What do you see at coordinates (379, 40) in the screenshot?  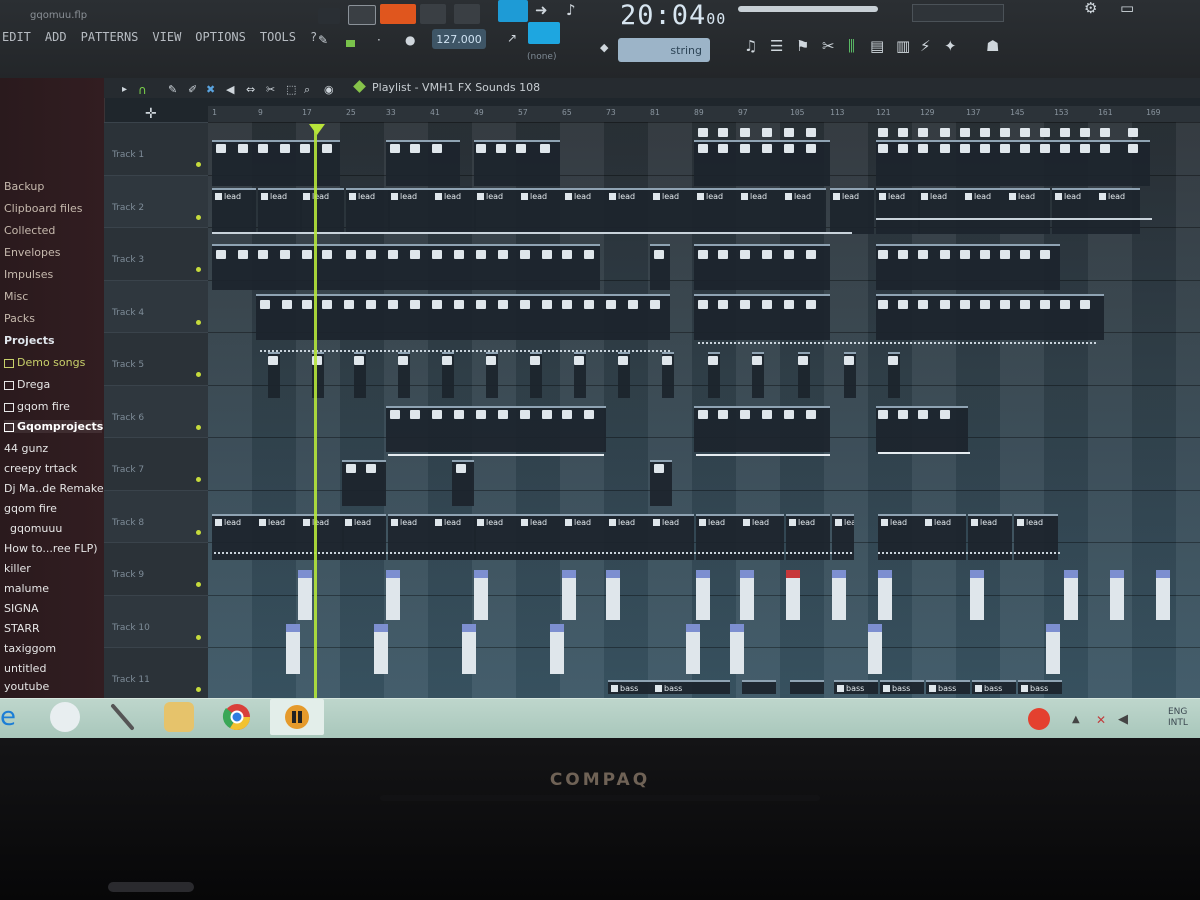 I see `wait-icon: ⋅` at bounding box center [379, 40].